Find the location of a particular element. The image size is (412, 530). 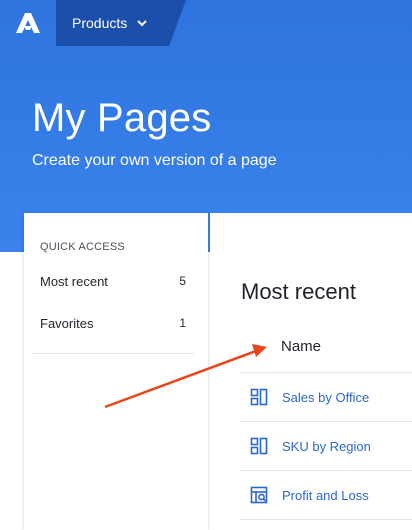

column-header-name: Name is located at coordinates (301, 346).